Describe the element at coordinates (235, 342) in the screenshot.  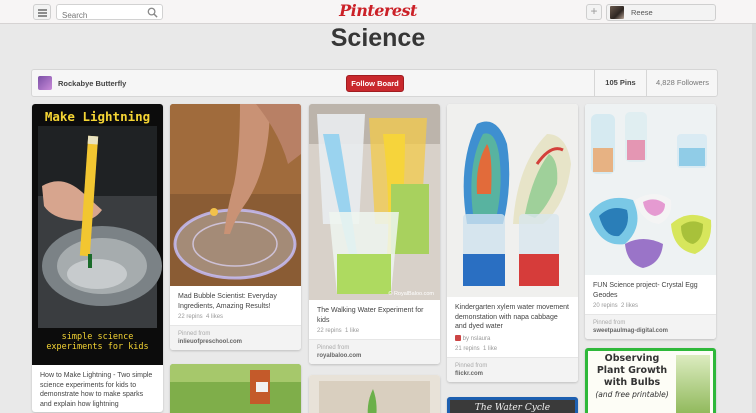
I see `source-domain: inlieuofpreschool.com` at that location.